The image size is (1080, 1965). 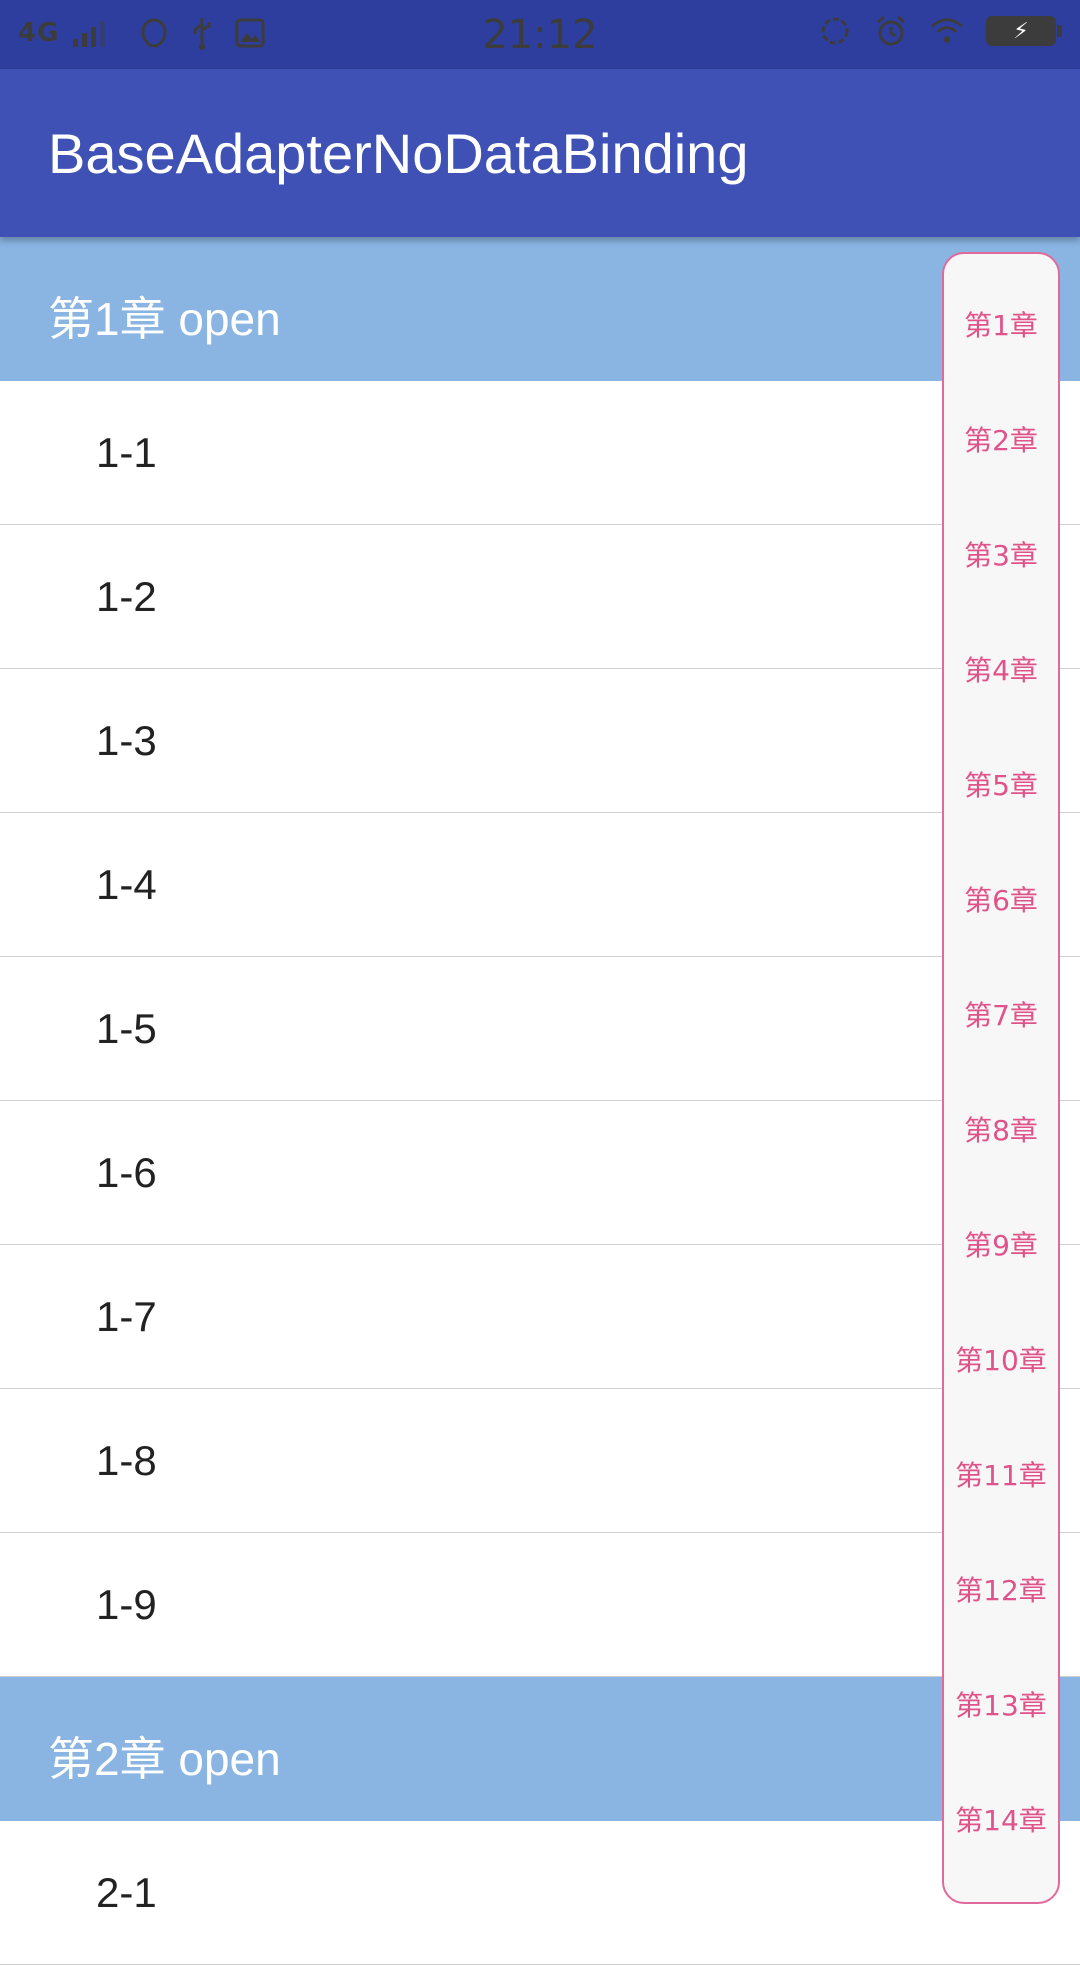 What do you see at coordinates (1001, 783) in the screenshot?
I see `index-item-5: 第5章` at bounding box center [1001, 783].